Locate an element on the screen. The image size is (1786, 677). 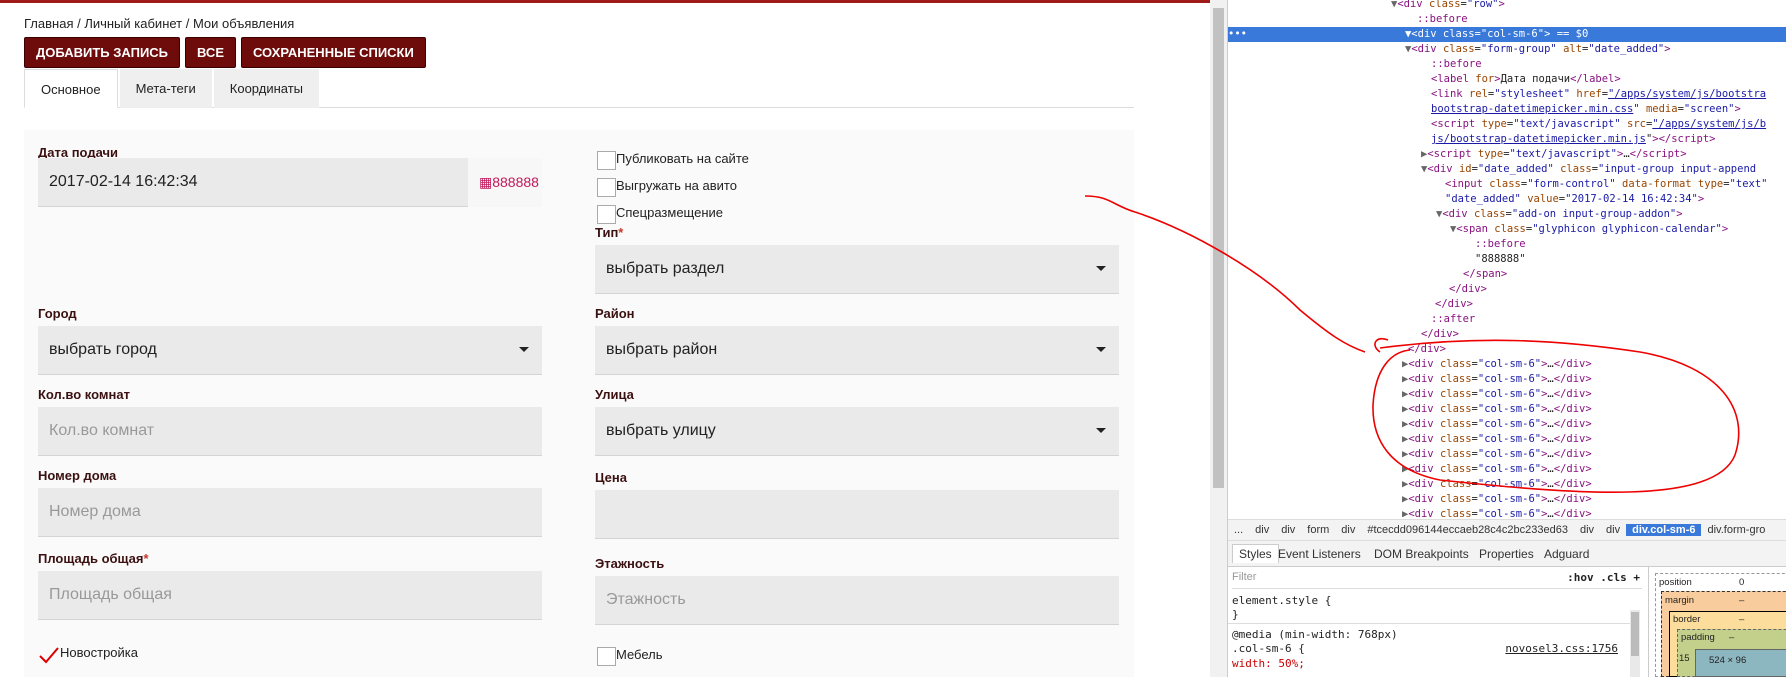
dom-line-selected: ••• ▼<div class="col-sm-6"> == $0 is located at coordinates (1507, 34).